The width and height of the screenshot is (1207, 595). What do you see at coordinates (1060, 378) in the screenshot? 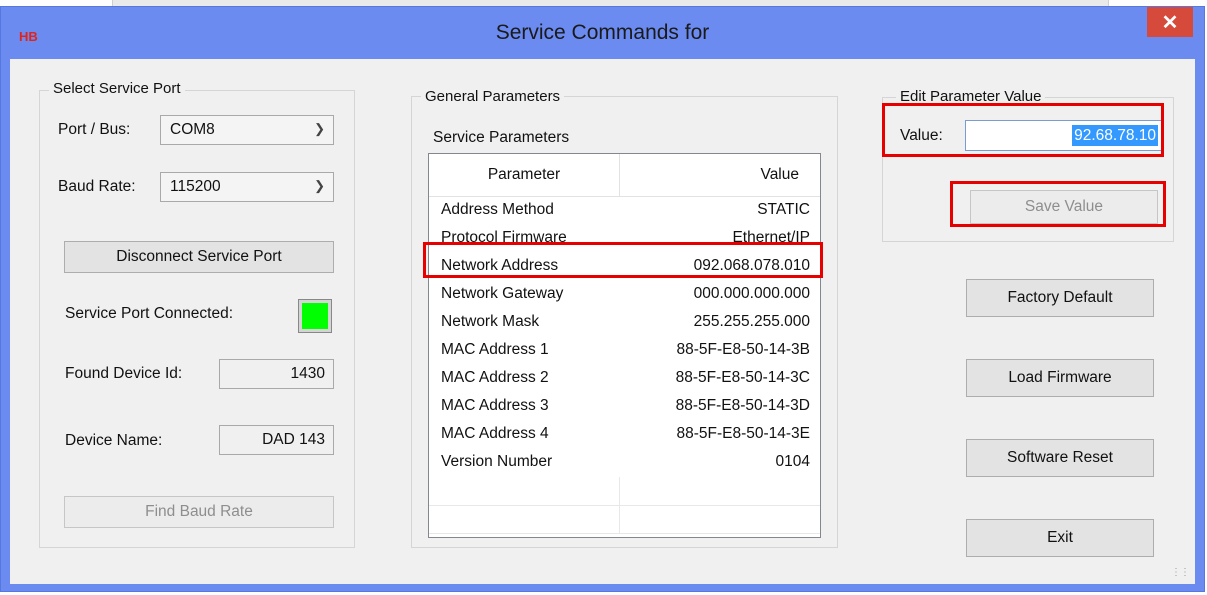
I see `load-firmware-button: Load Firmware` at bounding box center [1060, 378].